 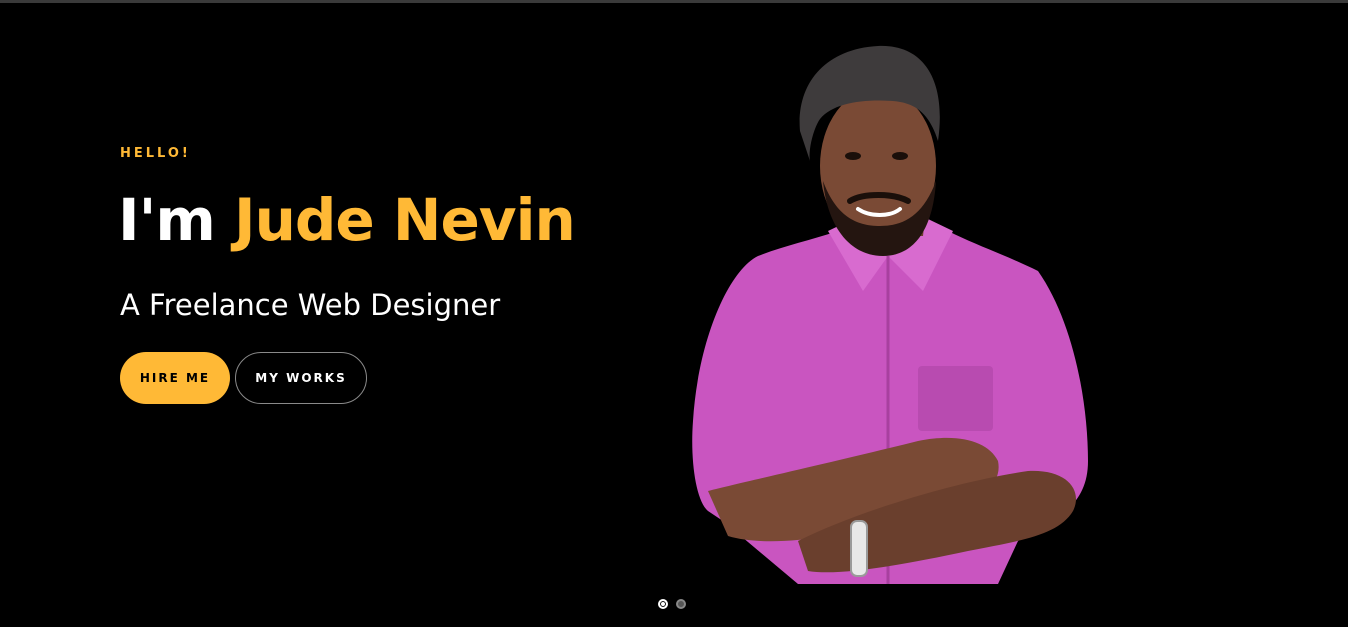 I want to click on headline-name: Jude Nevin, so click(x=404, y=220).